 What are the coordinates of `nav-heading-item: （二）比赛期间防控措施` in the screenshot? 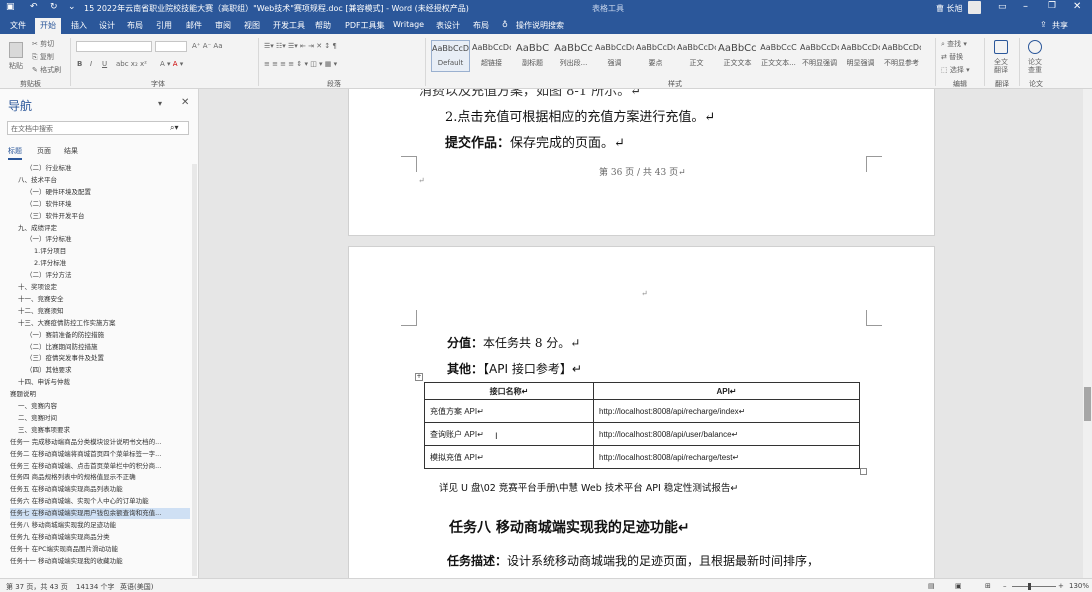 It's located at (108, 347).